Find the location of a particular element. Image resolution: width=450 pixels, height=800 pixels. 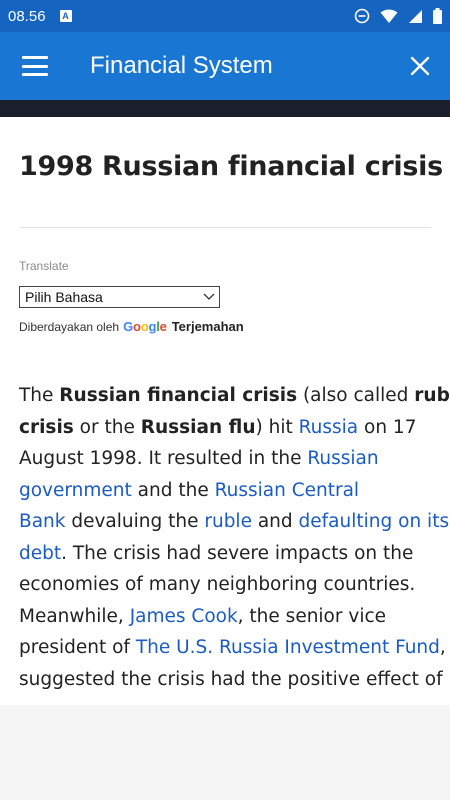

menu-icon is located at coordinates (35, 66).